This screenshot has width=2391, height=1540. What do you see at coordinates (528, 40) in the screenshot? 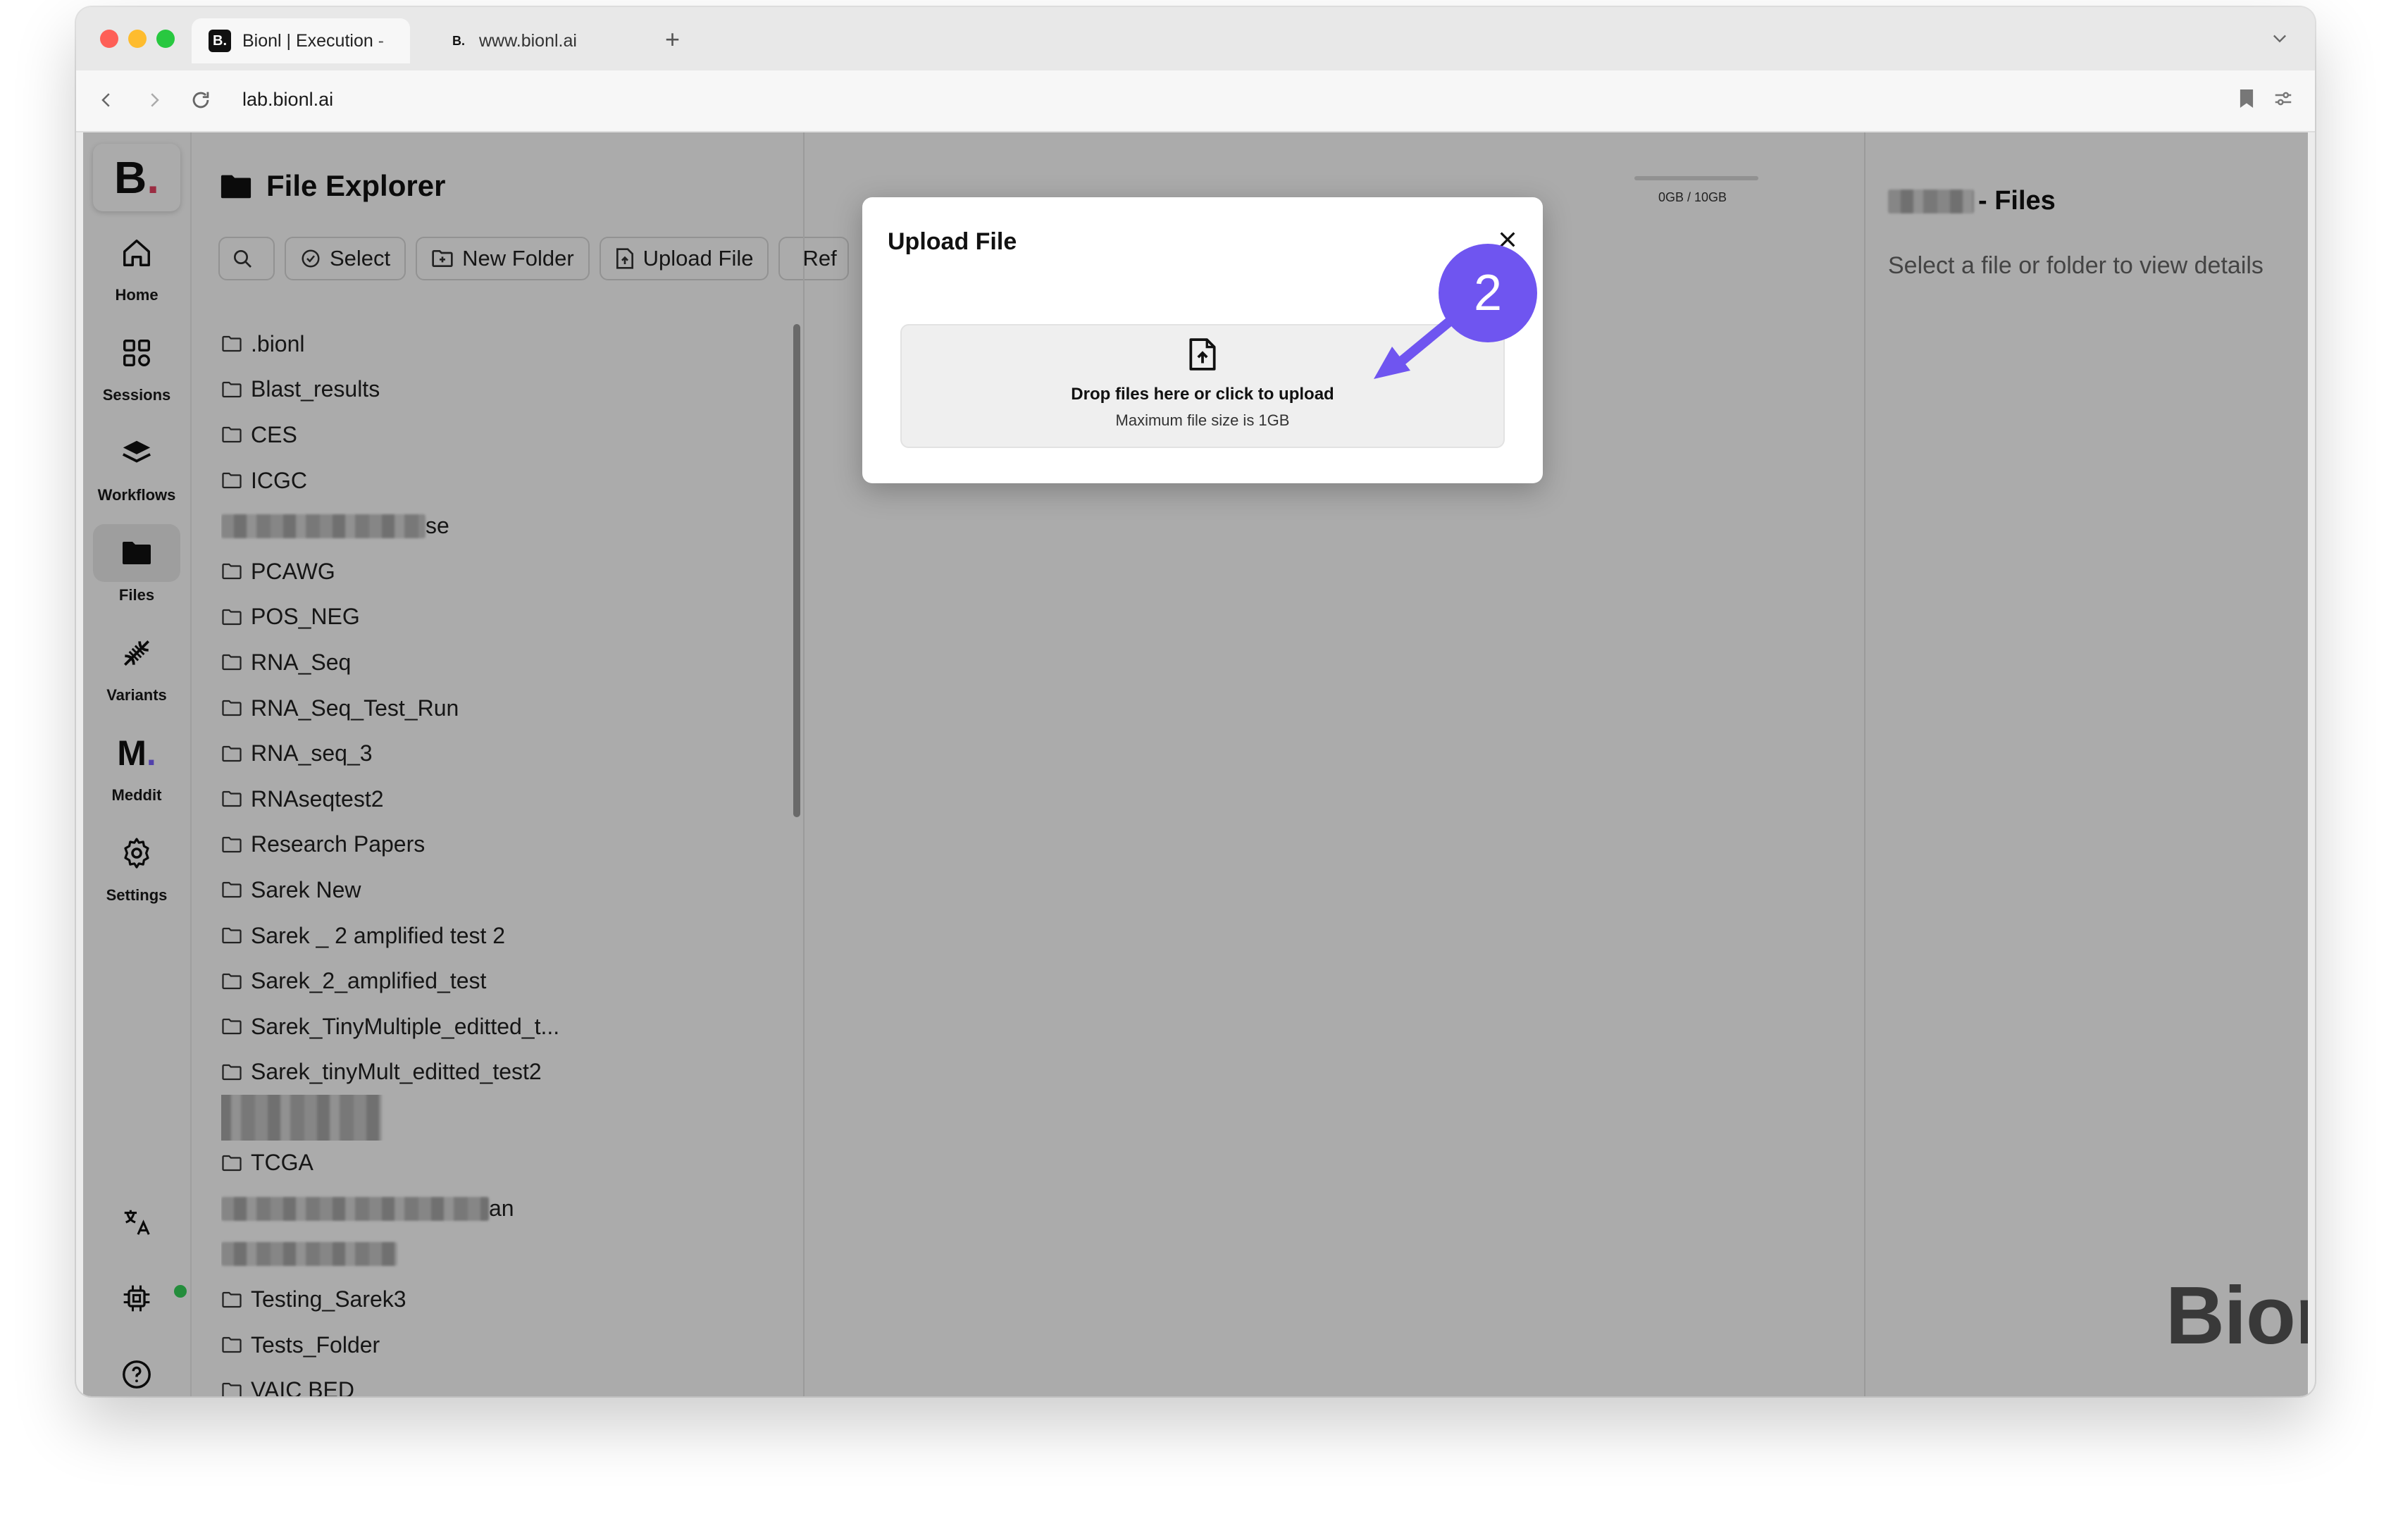
I see `tab-title: www.bionl.ai` at bounding box center [528, 40].